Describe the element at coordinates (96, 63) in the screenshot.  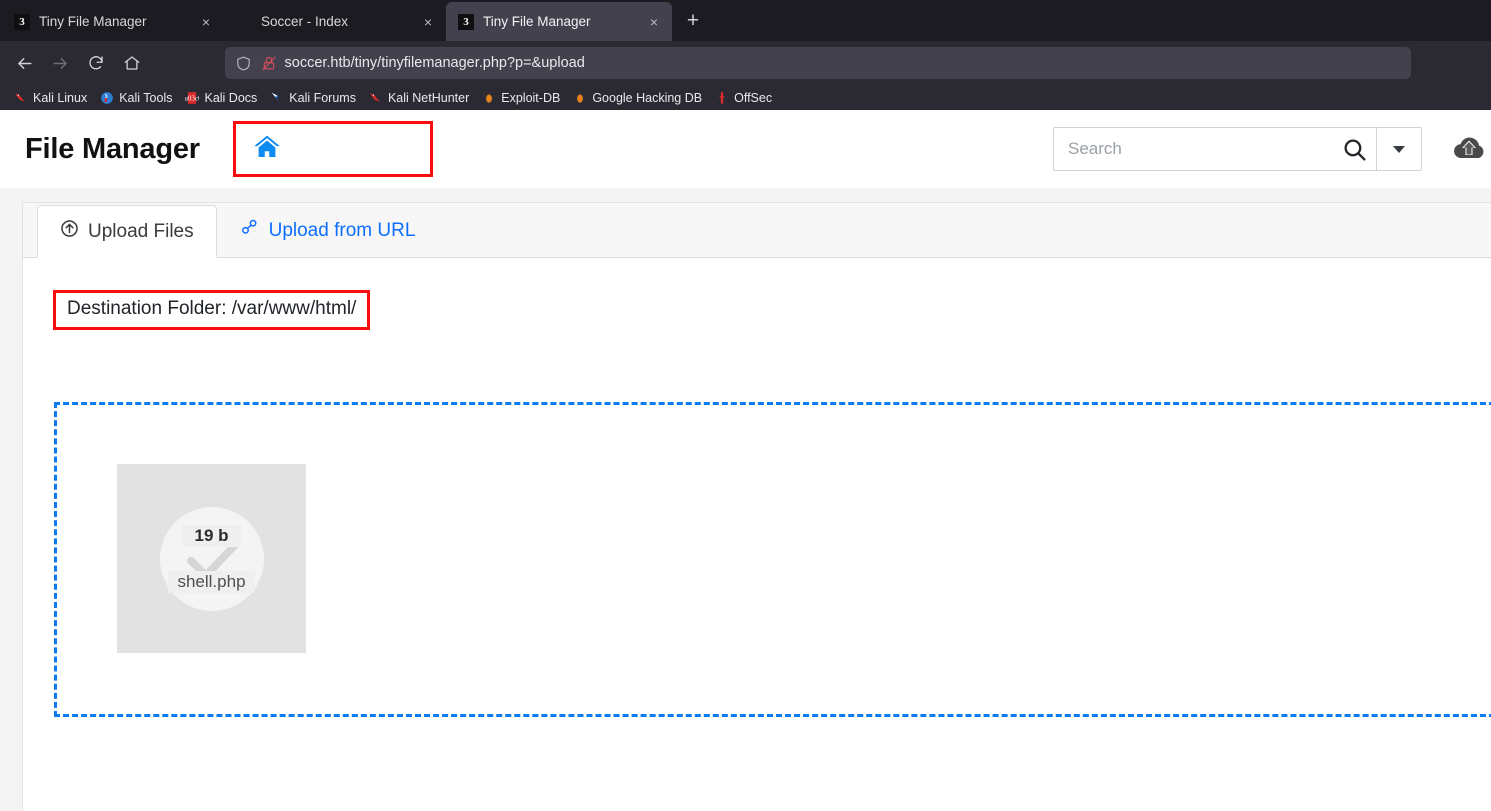
I see `reload-icon` at that location.